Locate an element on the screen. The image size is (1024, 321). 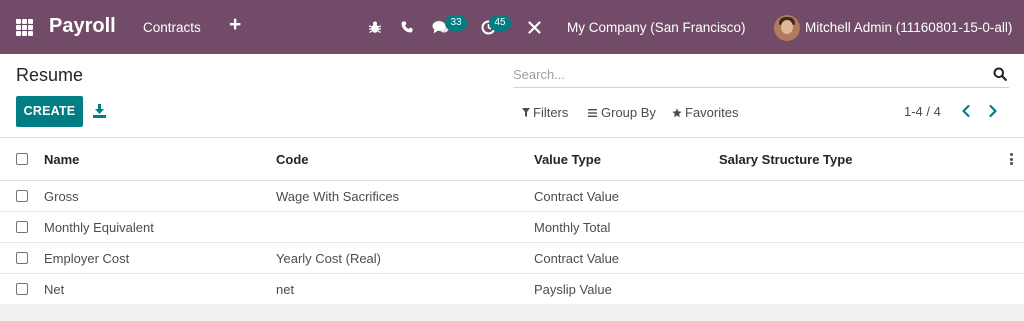
column-header-value-type: Value Type is located at coordinates (567, 159).